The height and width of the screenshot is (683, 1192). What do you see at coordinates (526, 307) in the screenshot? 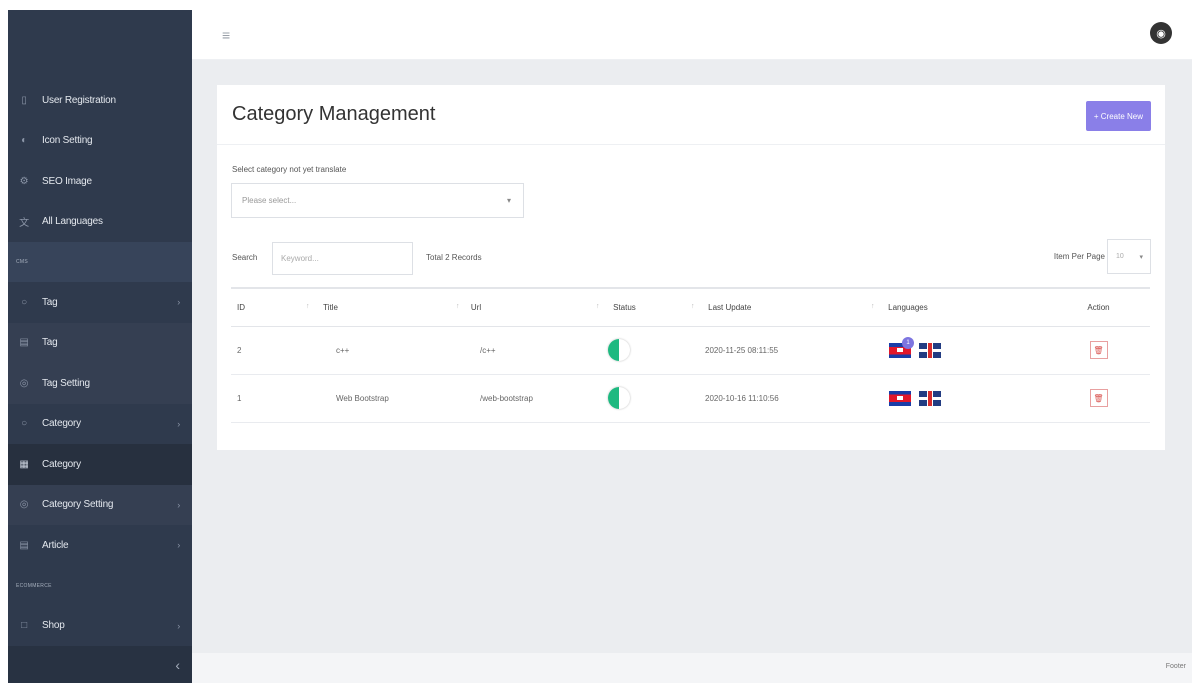
I see `column-header-url: ↑ Url` at bounding box center [526, 307].